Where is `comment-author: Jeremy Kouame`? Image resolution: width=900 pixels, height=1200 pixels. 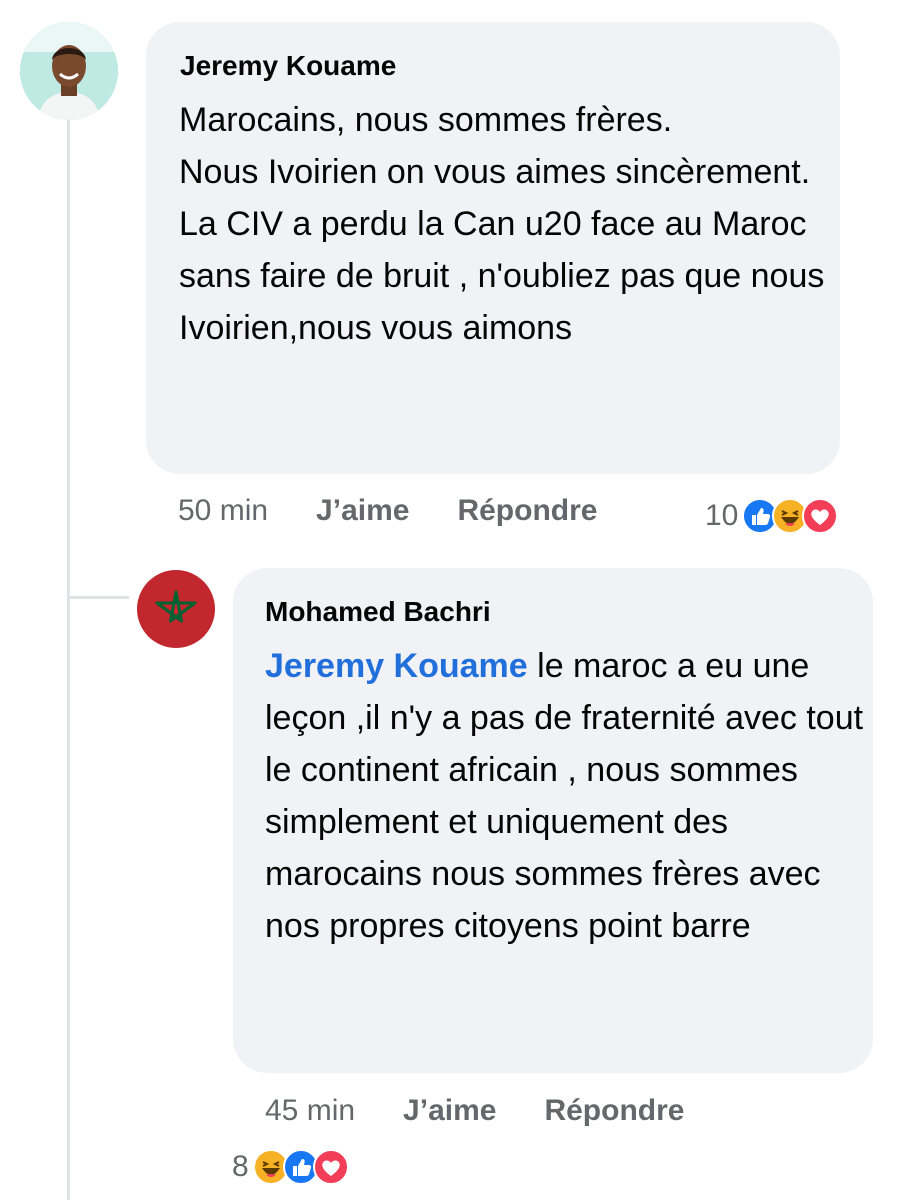
comment-author: Jeremy Kouame is located at coordinates (288, 66).